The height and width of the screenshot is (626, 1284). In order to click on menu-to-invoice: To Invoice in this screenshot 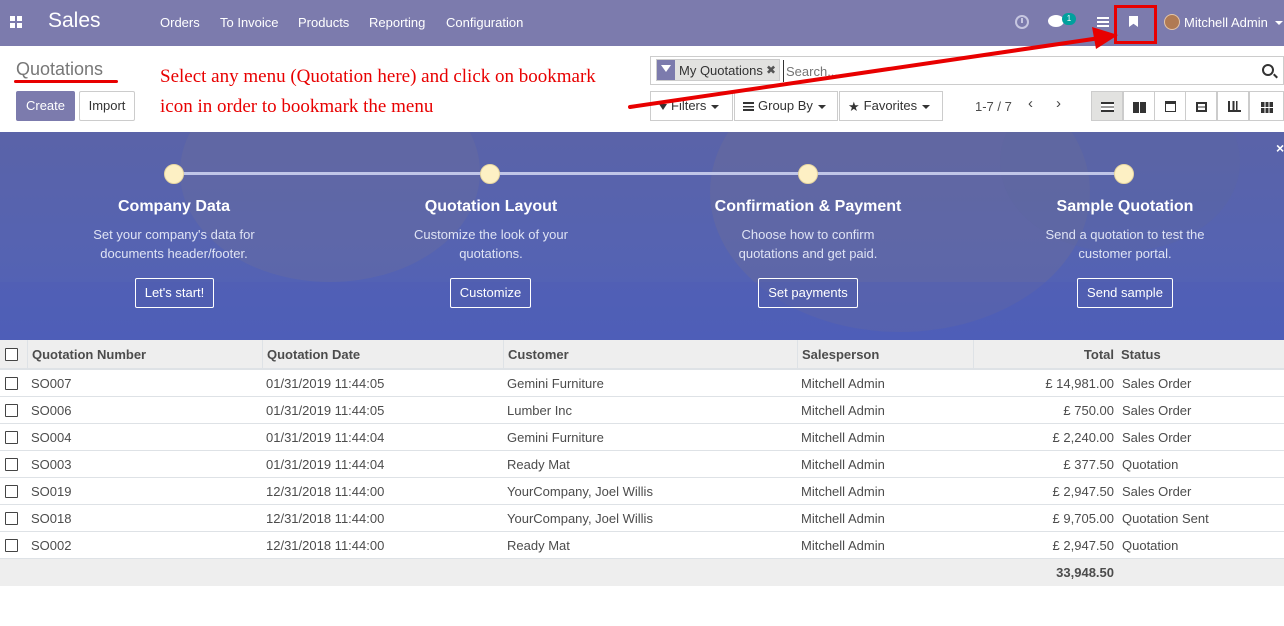, I will do `click(249, 22)`.